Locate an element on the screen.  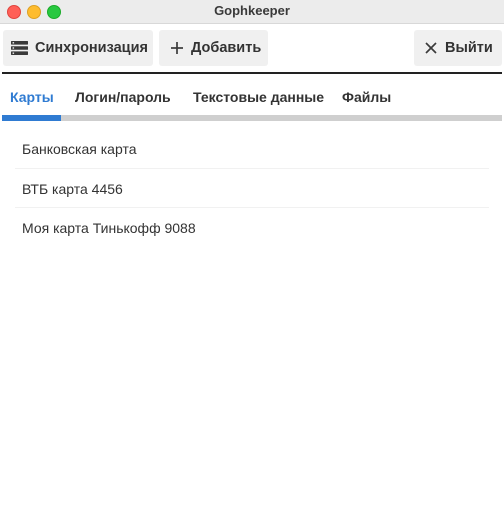
tab-track is located at coordinates (252, 118).